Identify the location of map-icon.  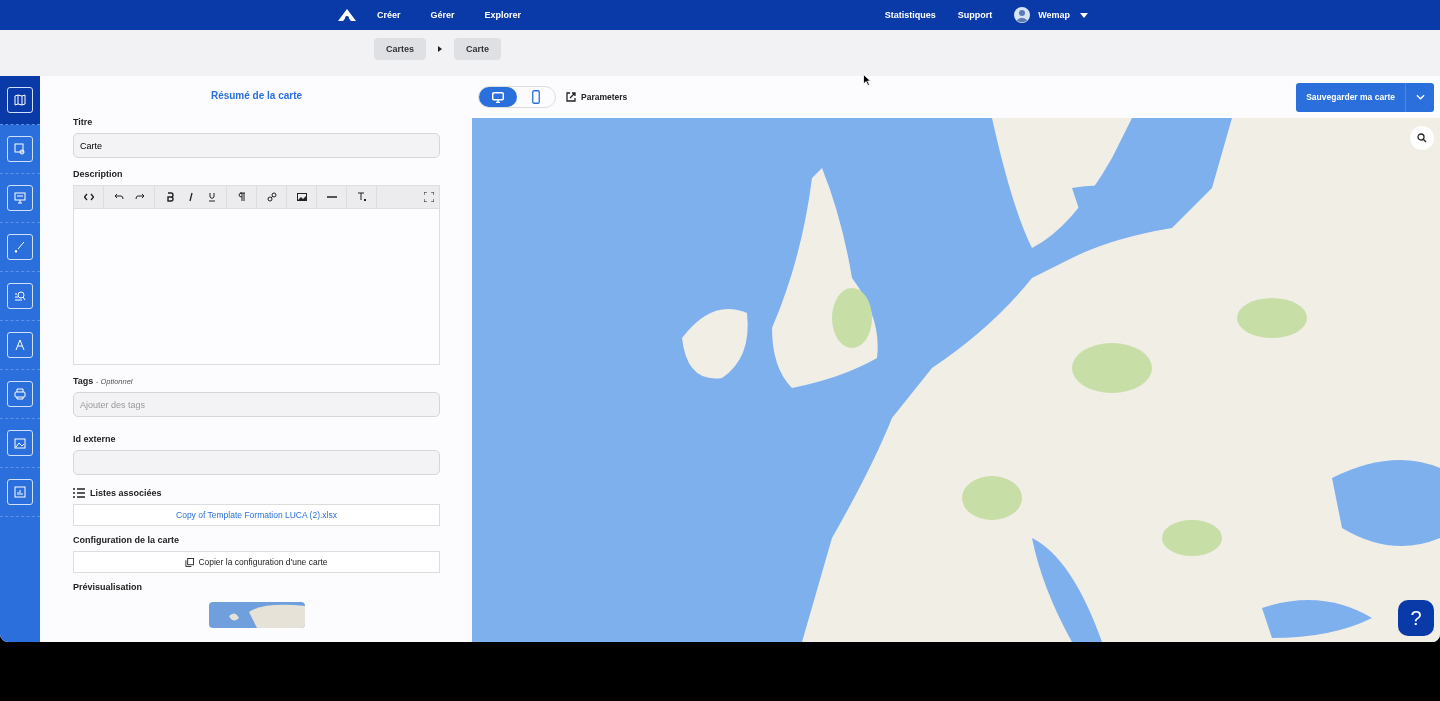
(20, 100).